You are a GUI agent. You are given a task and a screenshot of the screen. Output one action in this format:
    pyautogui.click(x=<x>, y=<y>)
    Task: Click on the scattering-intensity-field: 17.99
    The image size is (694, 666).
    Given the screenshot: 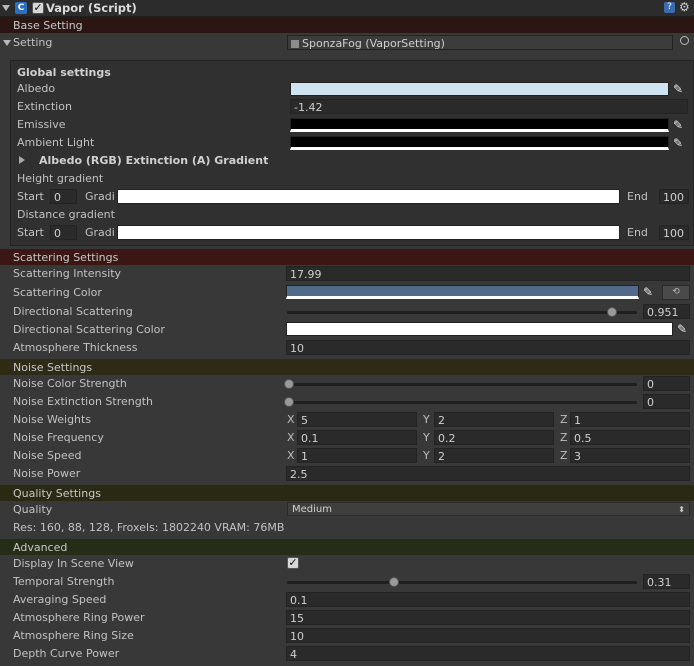 What is the action you would take?
    pyautogui.click(x=488, y=273)
    